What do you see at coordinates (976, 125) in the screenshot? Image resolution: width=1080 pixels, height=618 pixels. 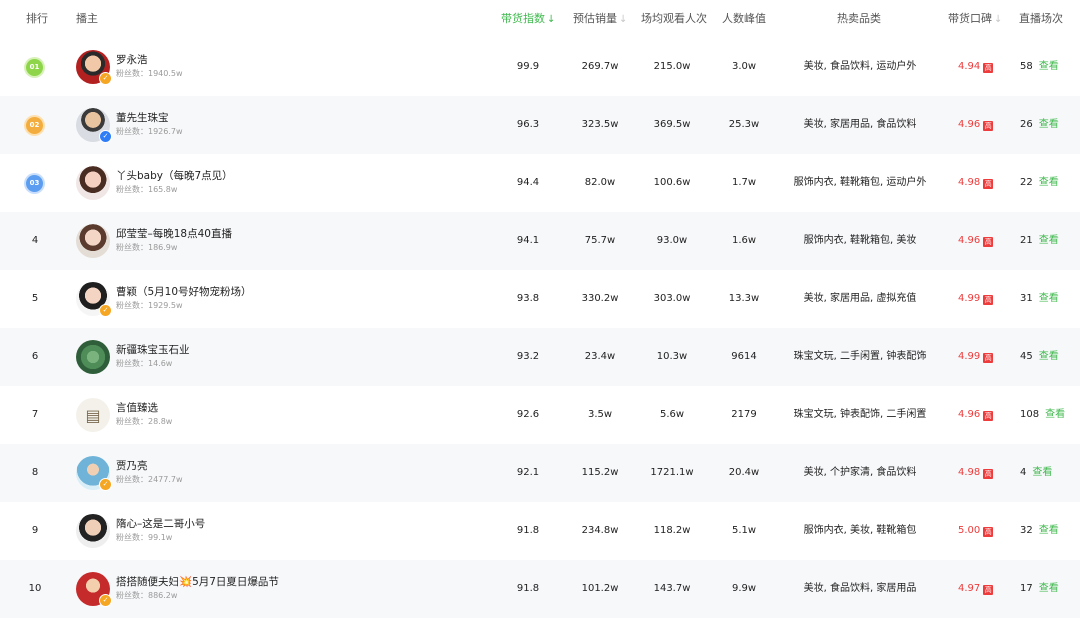 I see `reputation-cell: 4.96 高` at bounding box center [976, 125].